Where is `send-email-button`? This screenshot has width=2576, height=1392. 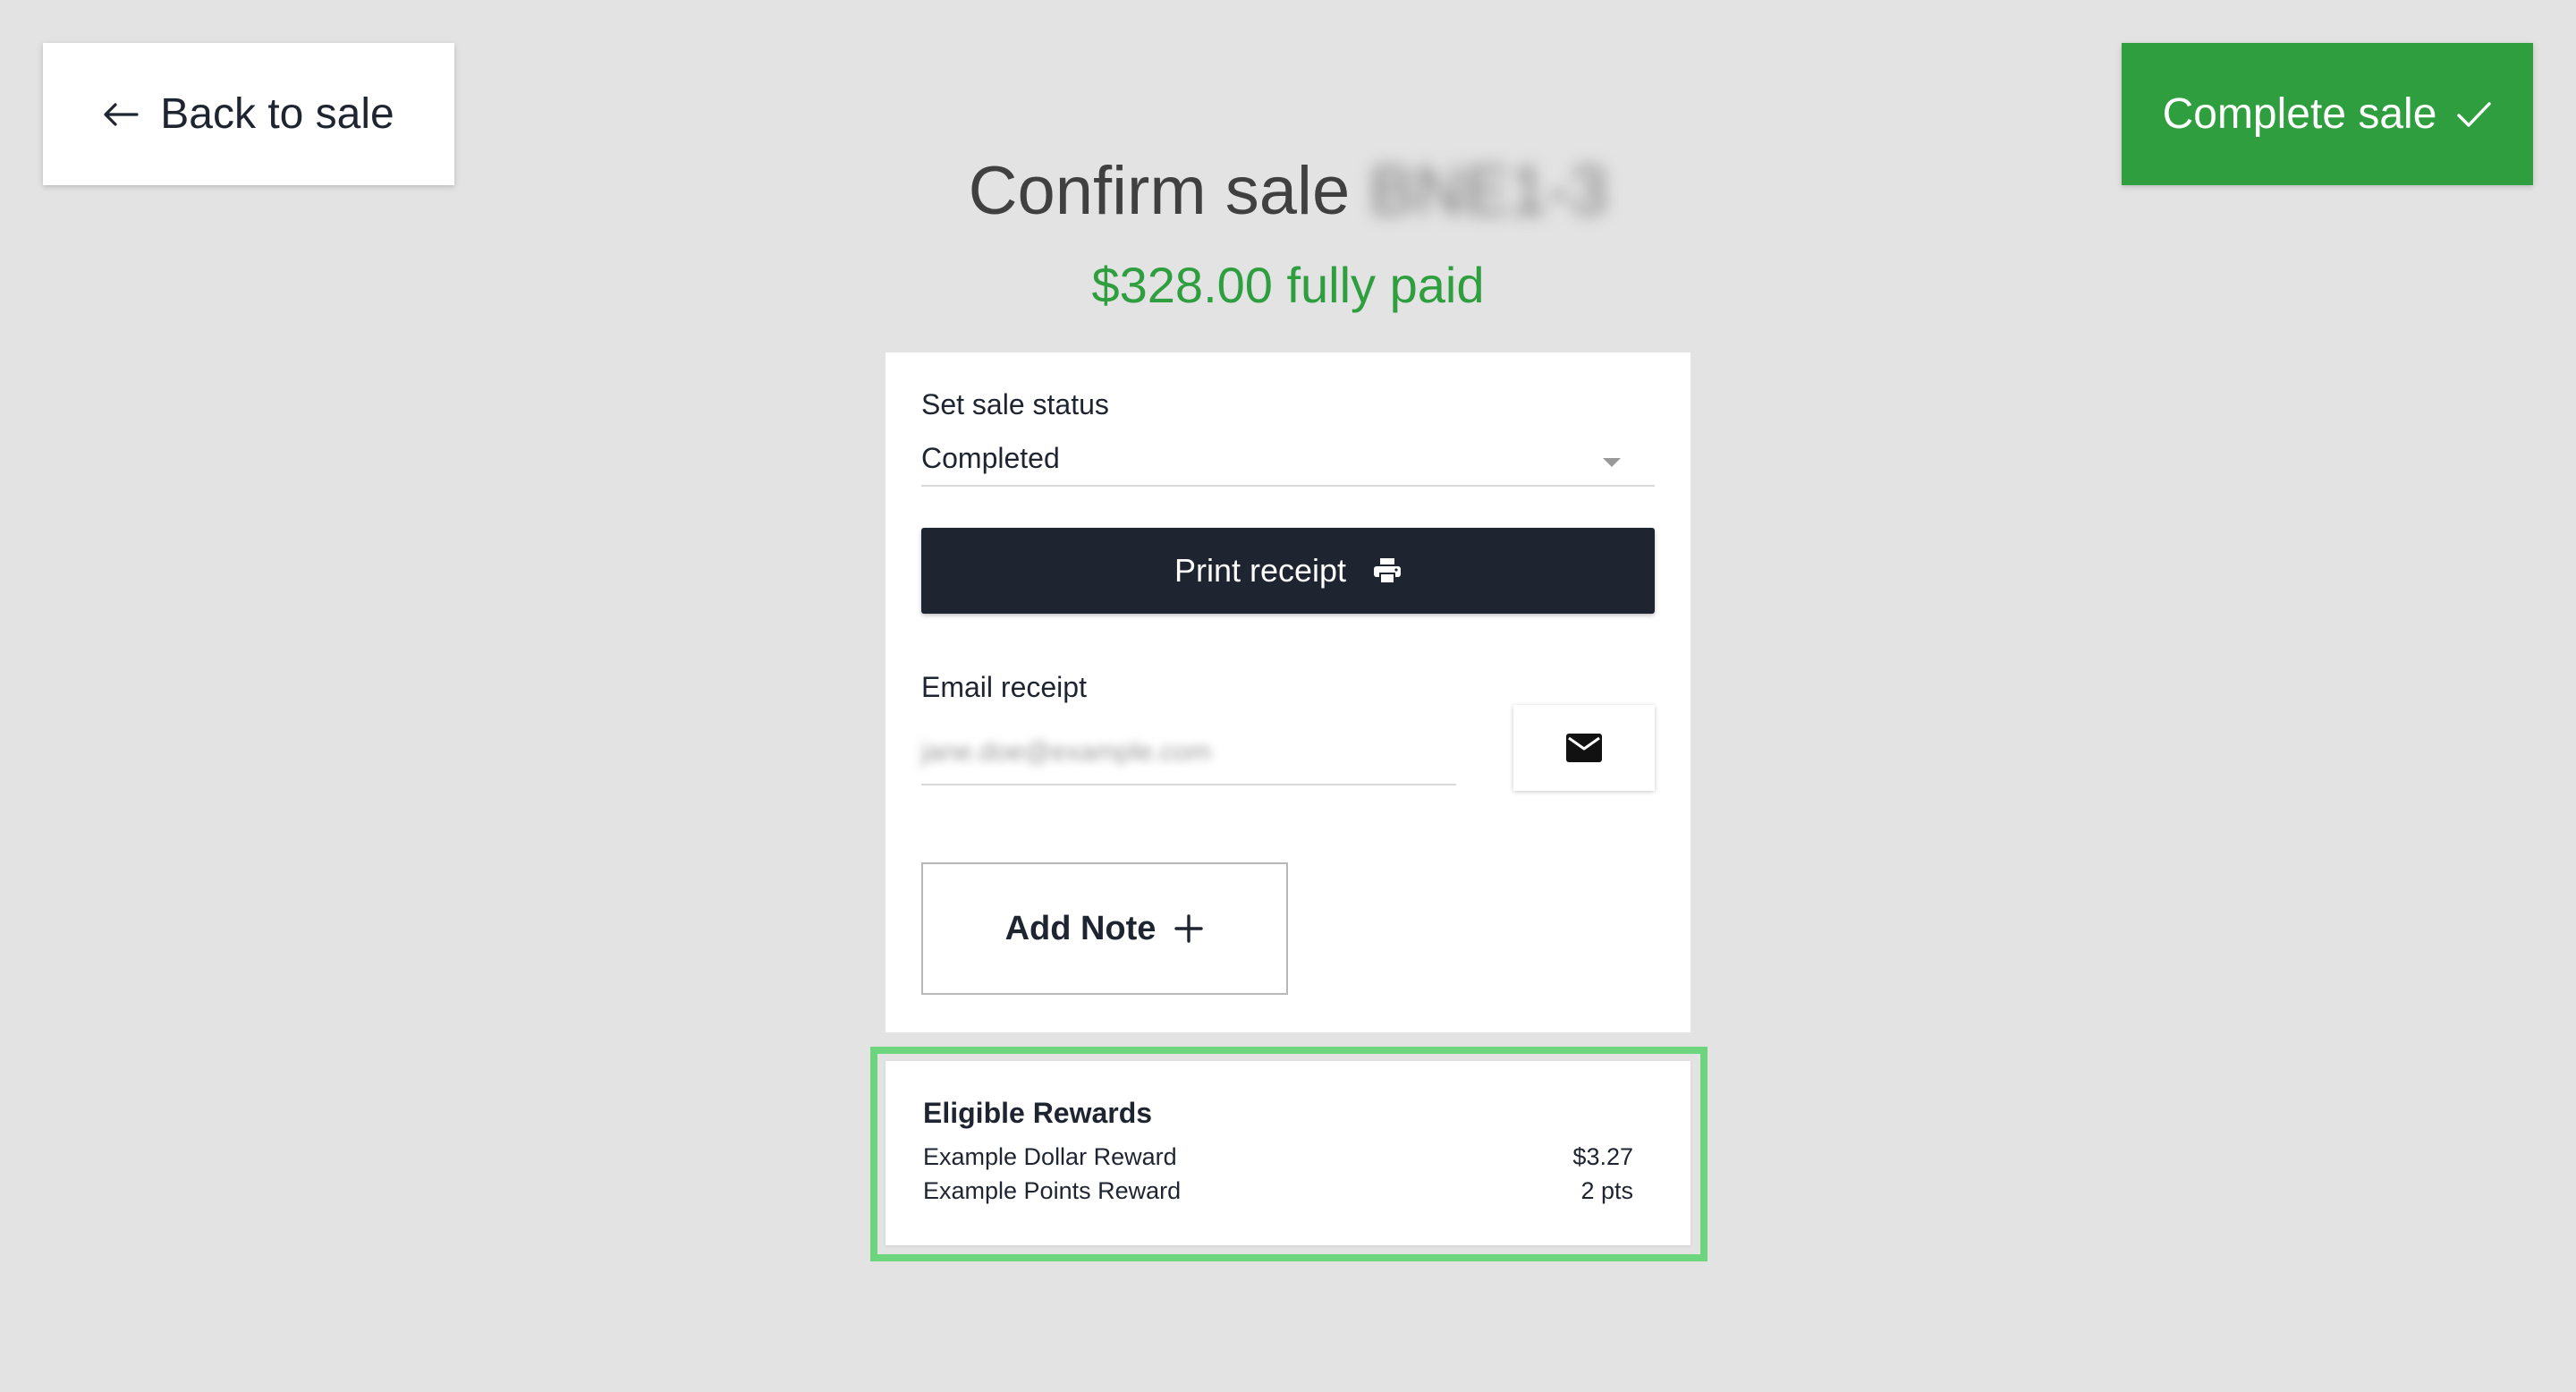
send-email-button is located at coordinates (1584, 748).